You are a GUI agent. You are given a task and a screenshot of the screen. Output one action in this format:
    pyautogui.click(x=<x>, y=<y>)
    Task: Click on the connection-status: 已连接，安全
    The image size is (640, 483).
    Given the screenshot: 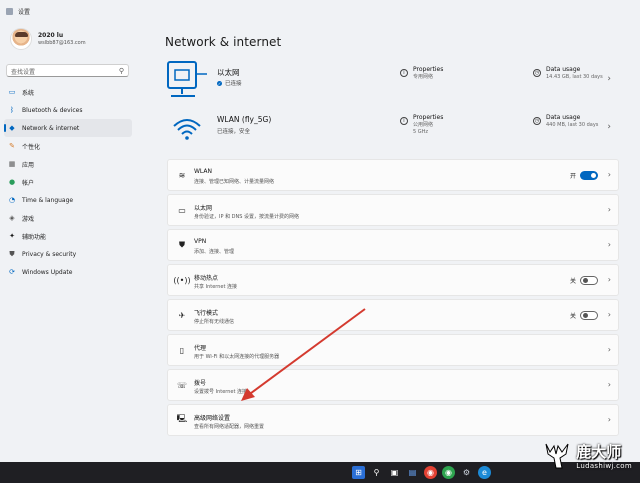 What is the action you would take?
    pyautogui.click(x=233, y=131)
    